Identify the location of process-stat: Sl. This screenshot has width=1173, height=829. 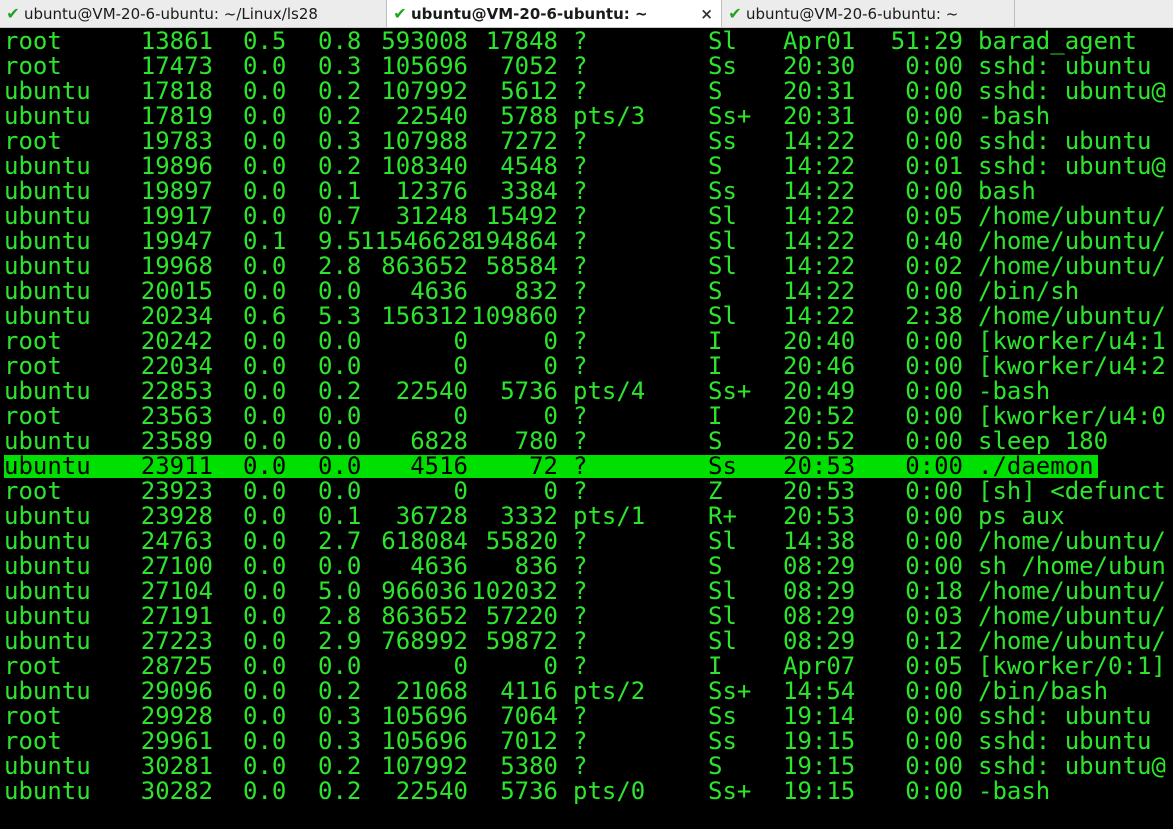
(722, 216).